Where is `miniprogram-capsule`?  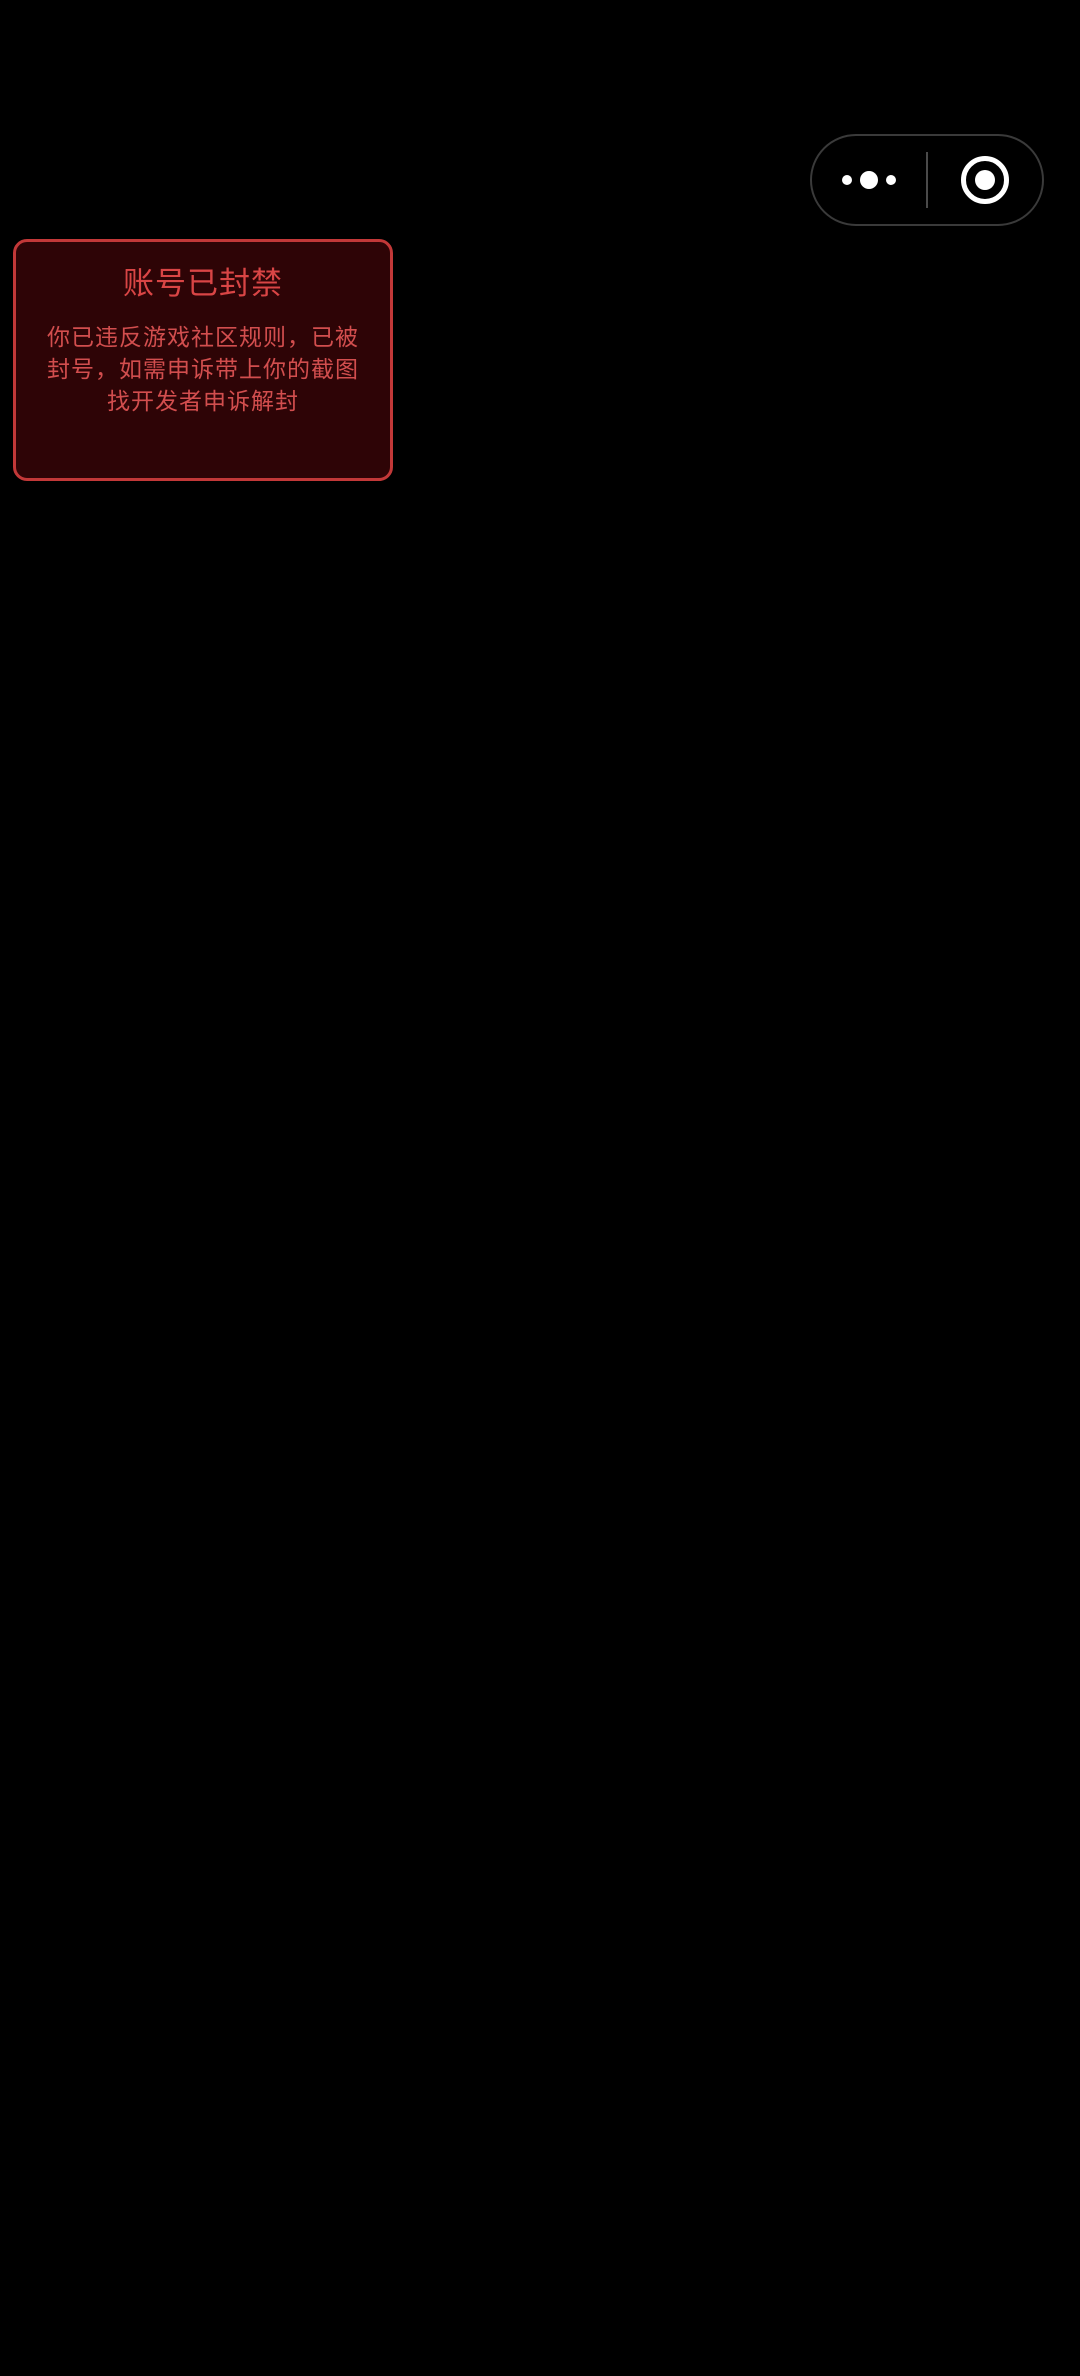
miniprogram-capsule is located at coordinates (927, 180).